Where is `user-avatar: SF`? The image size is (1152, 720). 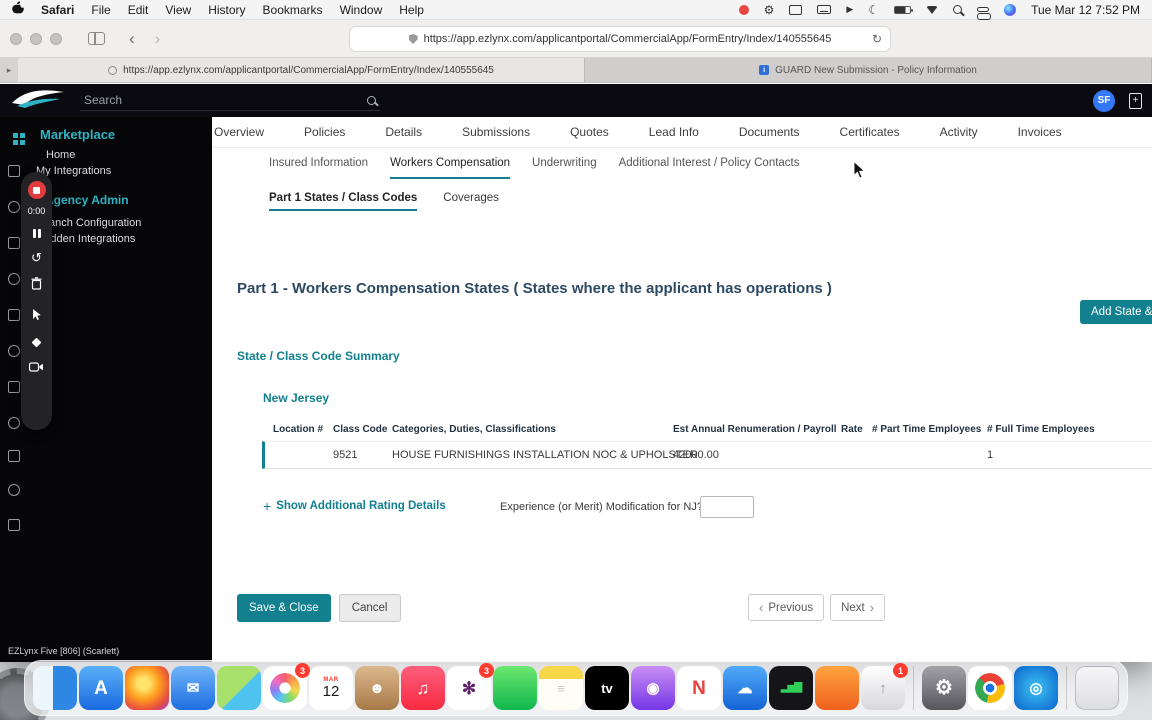 user-avatar: SF is located at coordinates (1104, 100).